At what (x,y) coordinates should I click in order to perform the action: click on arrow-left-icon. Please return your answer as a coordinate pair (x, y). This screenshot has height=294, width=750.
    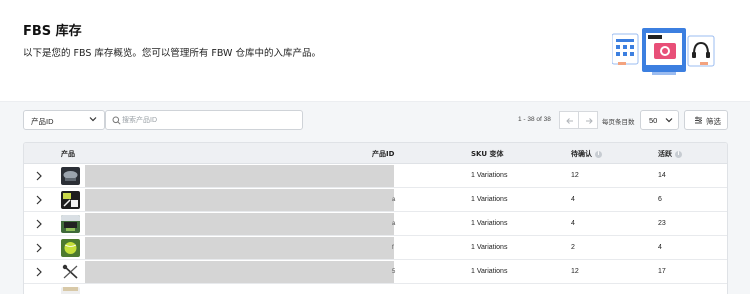
    Looking at the image, I should click on (569, 121).